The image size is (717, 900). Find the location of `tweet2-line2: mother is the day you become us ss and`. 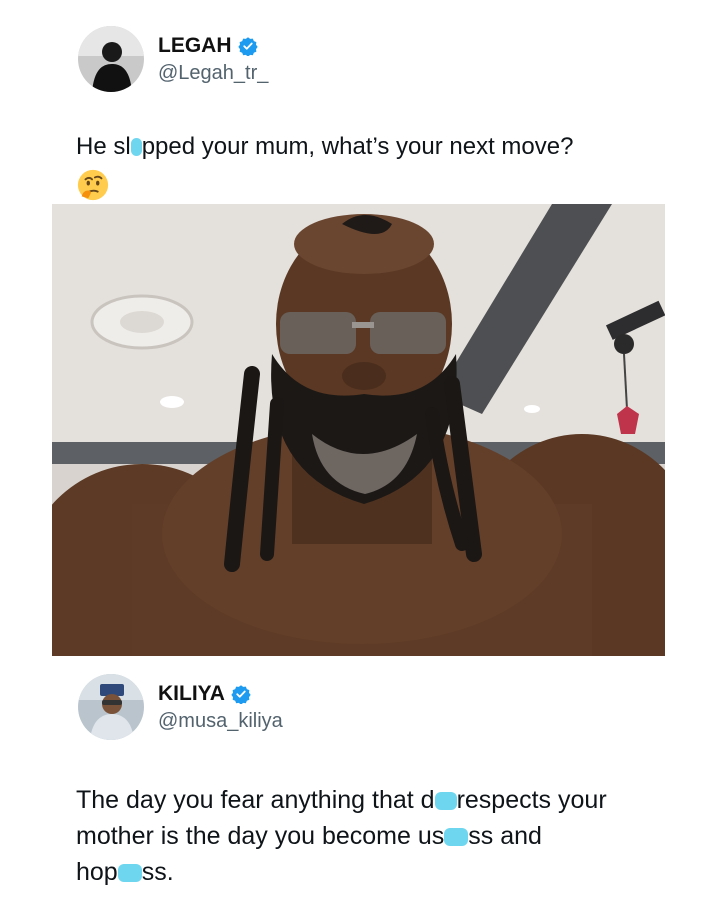

tweet2-line2: mother is the day you become us ss and is located at coordinates (386, 836).